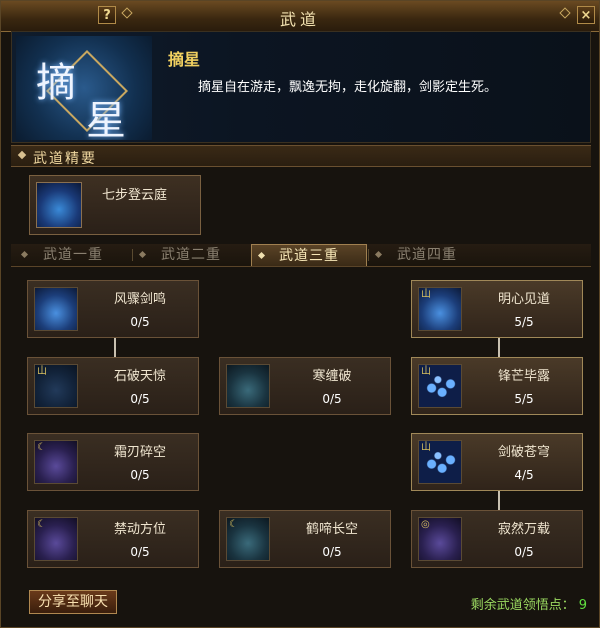 The width and height of the screenshot is (600, 628). I want to click on tab-tier-3: 武道三重, so click(309, 255).